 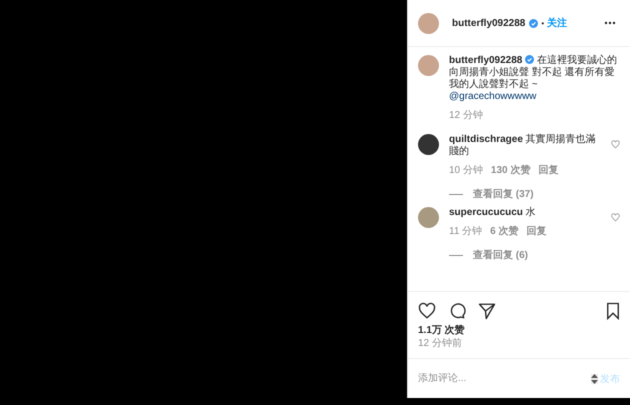 I want to click on mention-link: @gracechowwwww, so click(x=492, y=96).